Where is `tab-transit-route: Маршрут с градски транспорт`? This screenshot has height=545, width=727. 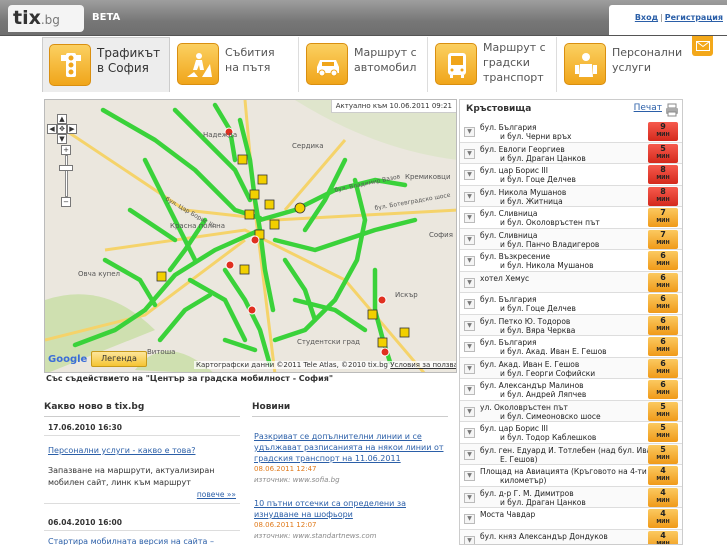 tab-transit-route: Маршрут с градски транспорт is located at coordinates (493, 64).